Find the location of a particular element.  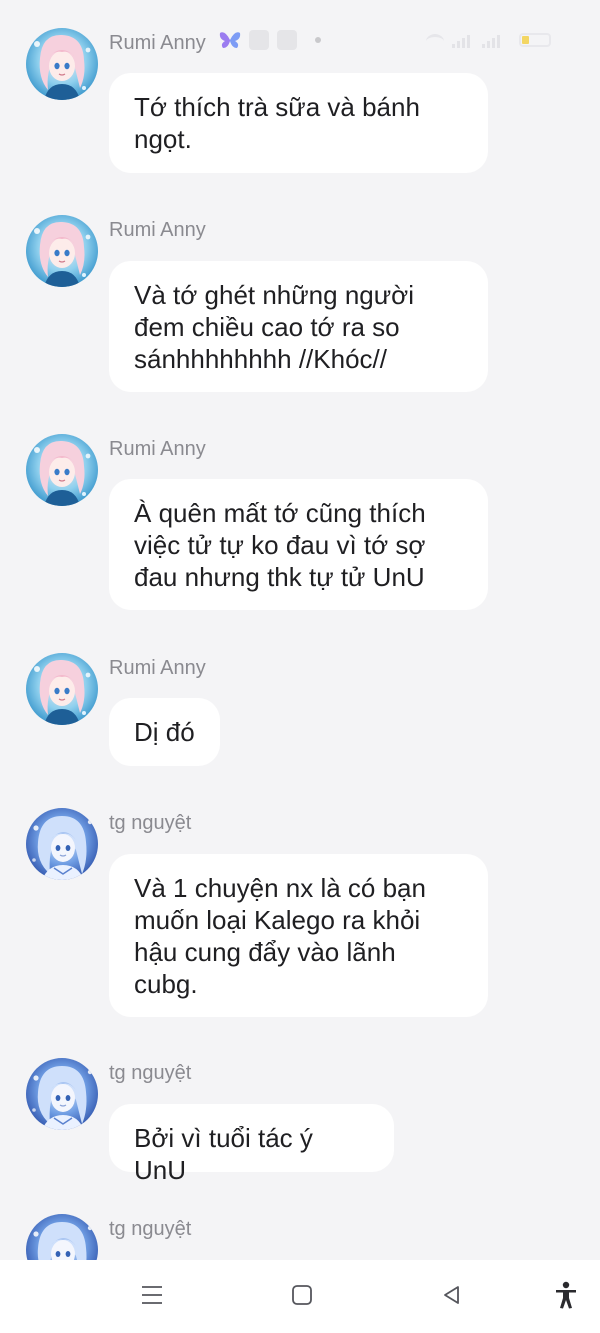

message-bubble: Bởi vì tuổi tác ý UnU is located at coordinates (251, 1144).